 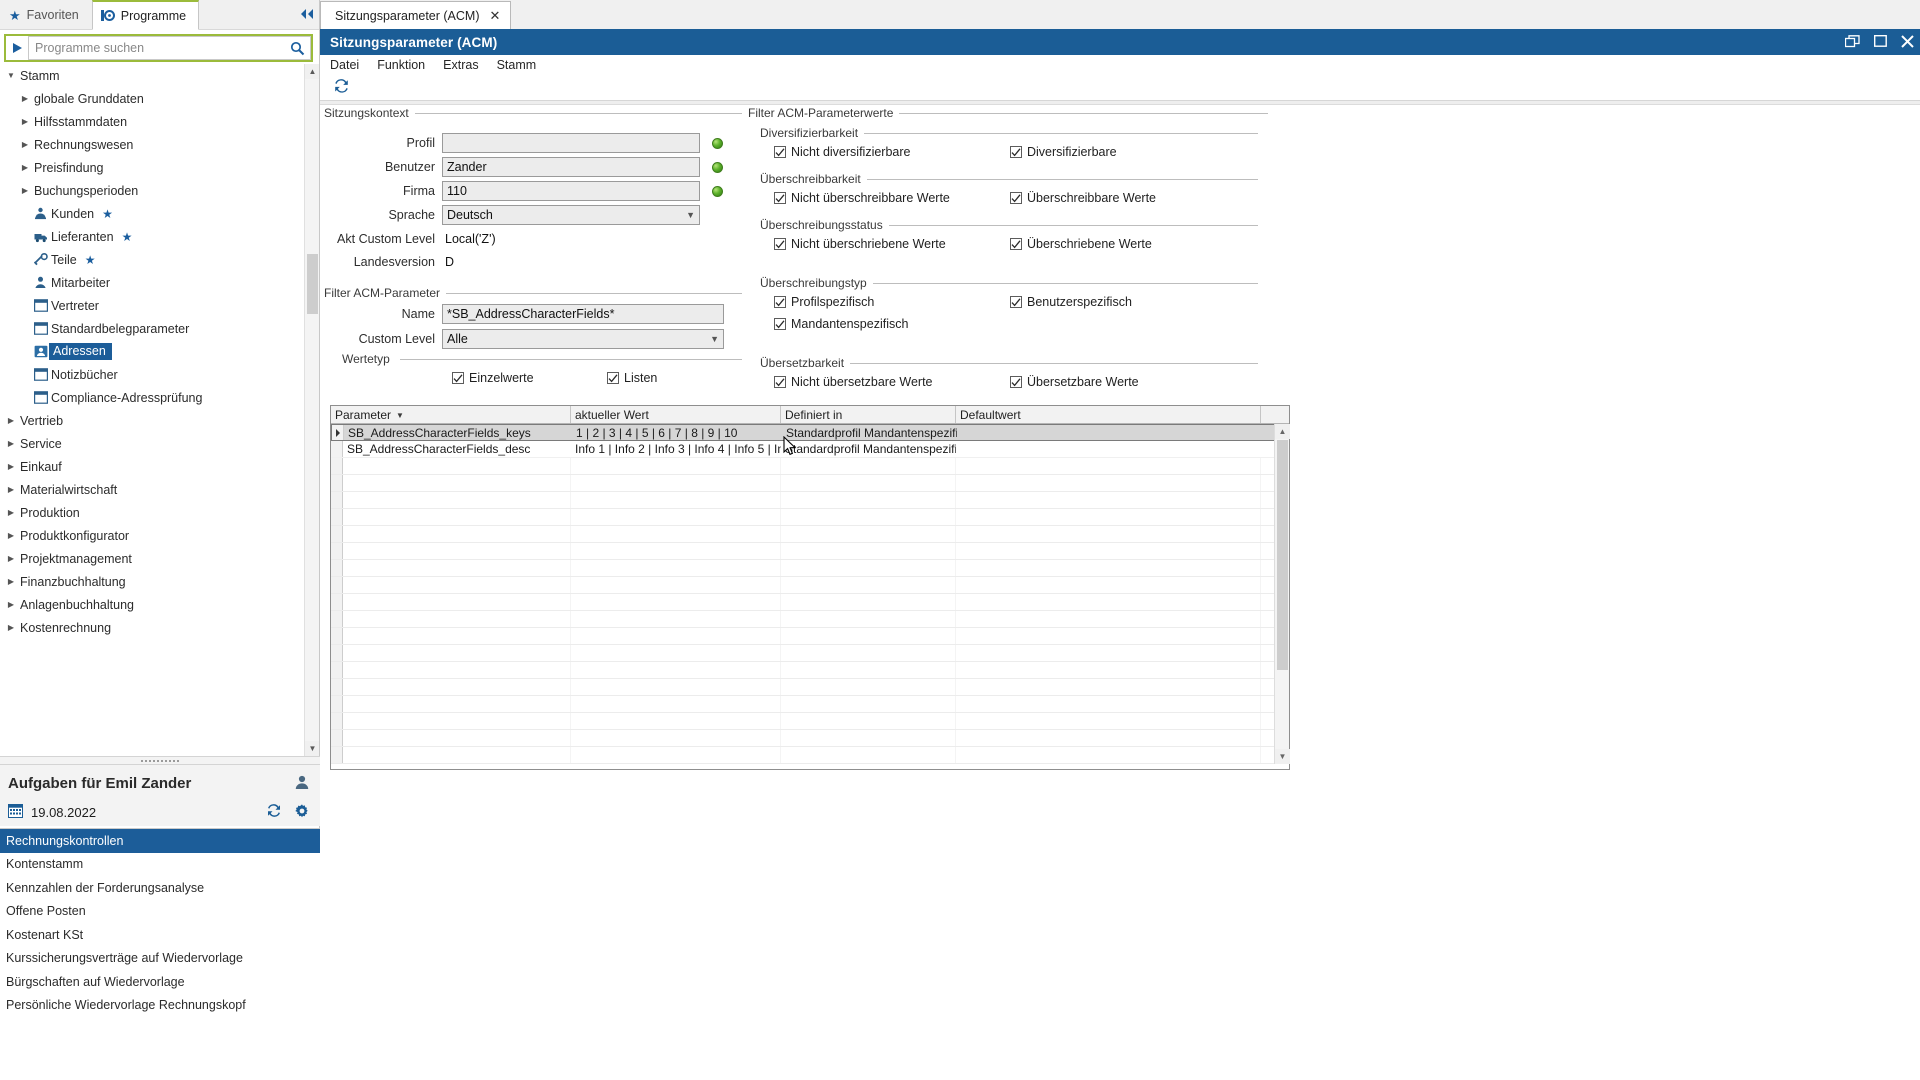 I want to click on menu-extras: Extras, so click(x=460, y=65).